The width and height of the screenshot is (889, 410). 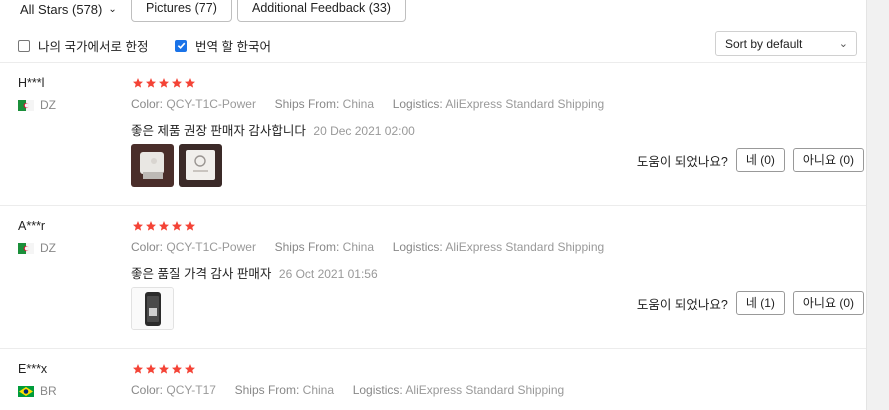 I want to click on translate-label: 번역 할 한국어, so click(x=233, y=47).